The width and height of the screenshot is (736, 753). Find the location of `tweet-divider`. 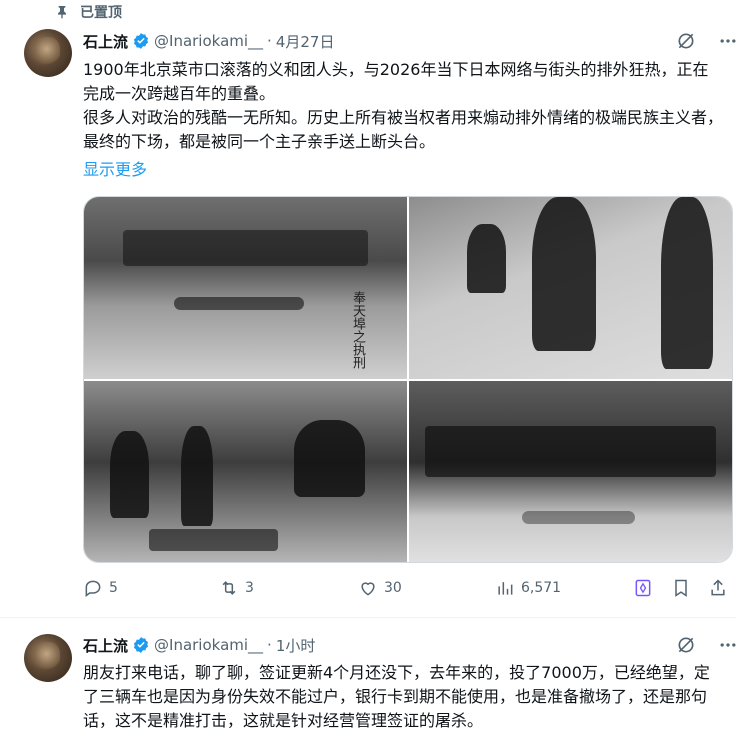

tweet-divider is located at coordinates (368, 617).